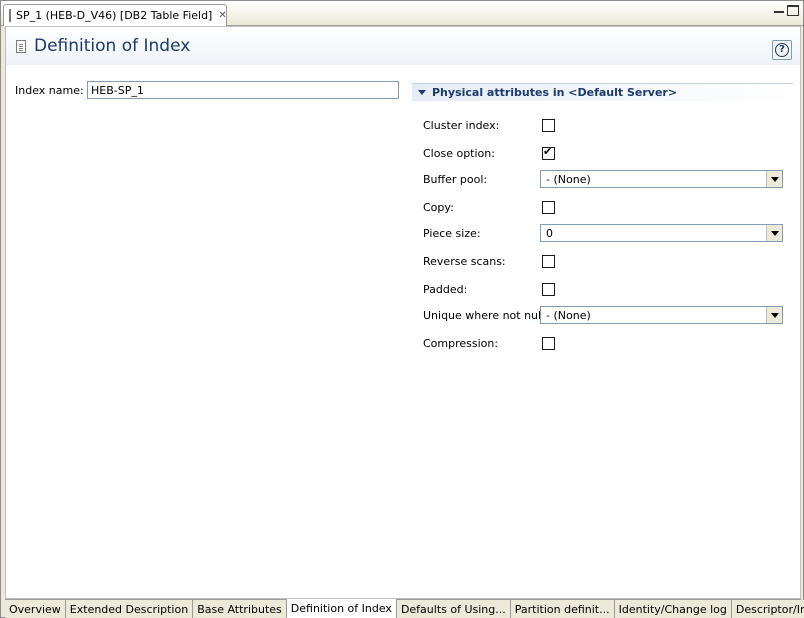 The image size is (804, 618). What do you see at coordinates (240, 609) in the screenshot?
I see `tab-base-attributes: Base Attributes` at bounding box center [240, 609].